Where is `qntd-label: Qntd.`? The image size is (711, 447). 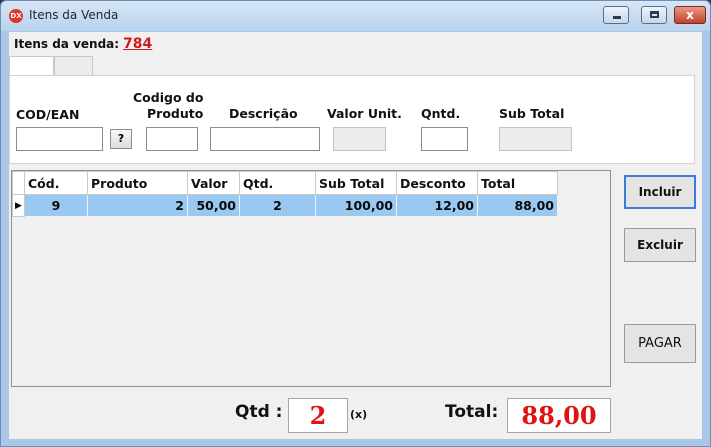
qntd-label: Qntd. is located at coordinates (441, 113).